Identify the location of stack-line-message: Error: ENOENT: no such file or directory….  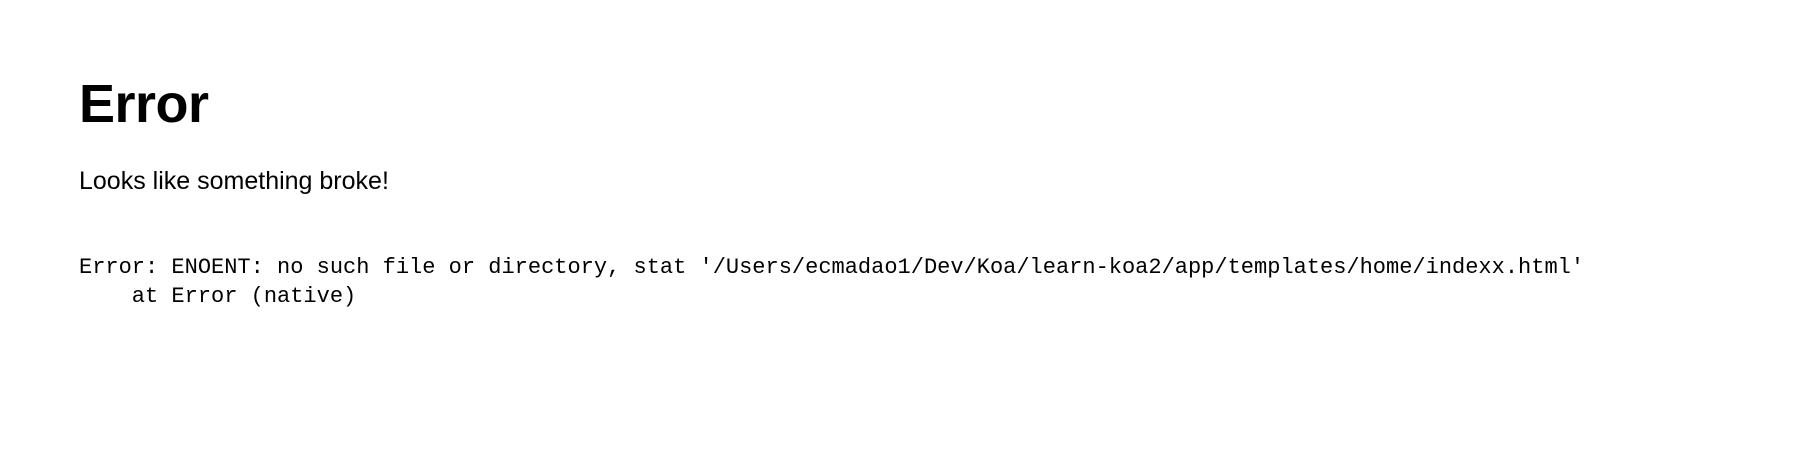
(832, 267).